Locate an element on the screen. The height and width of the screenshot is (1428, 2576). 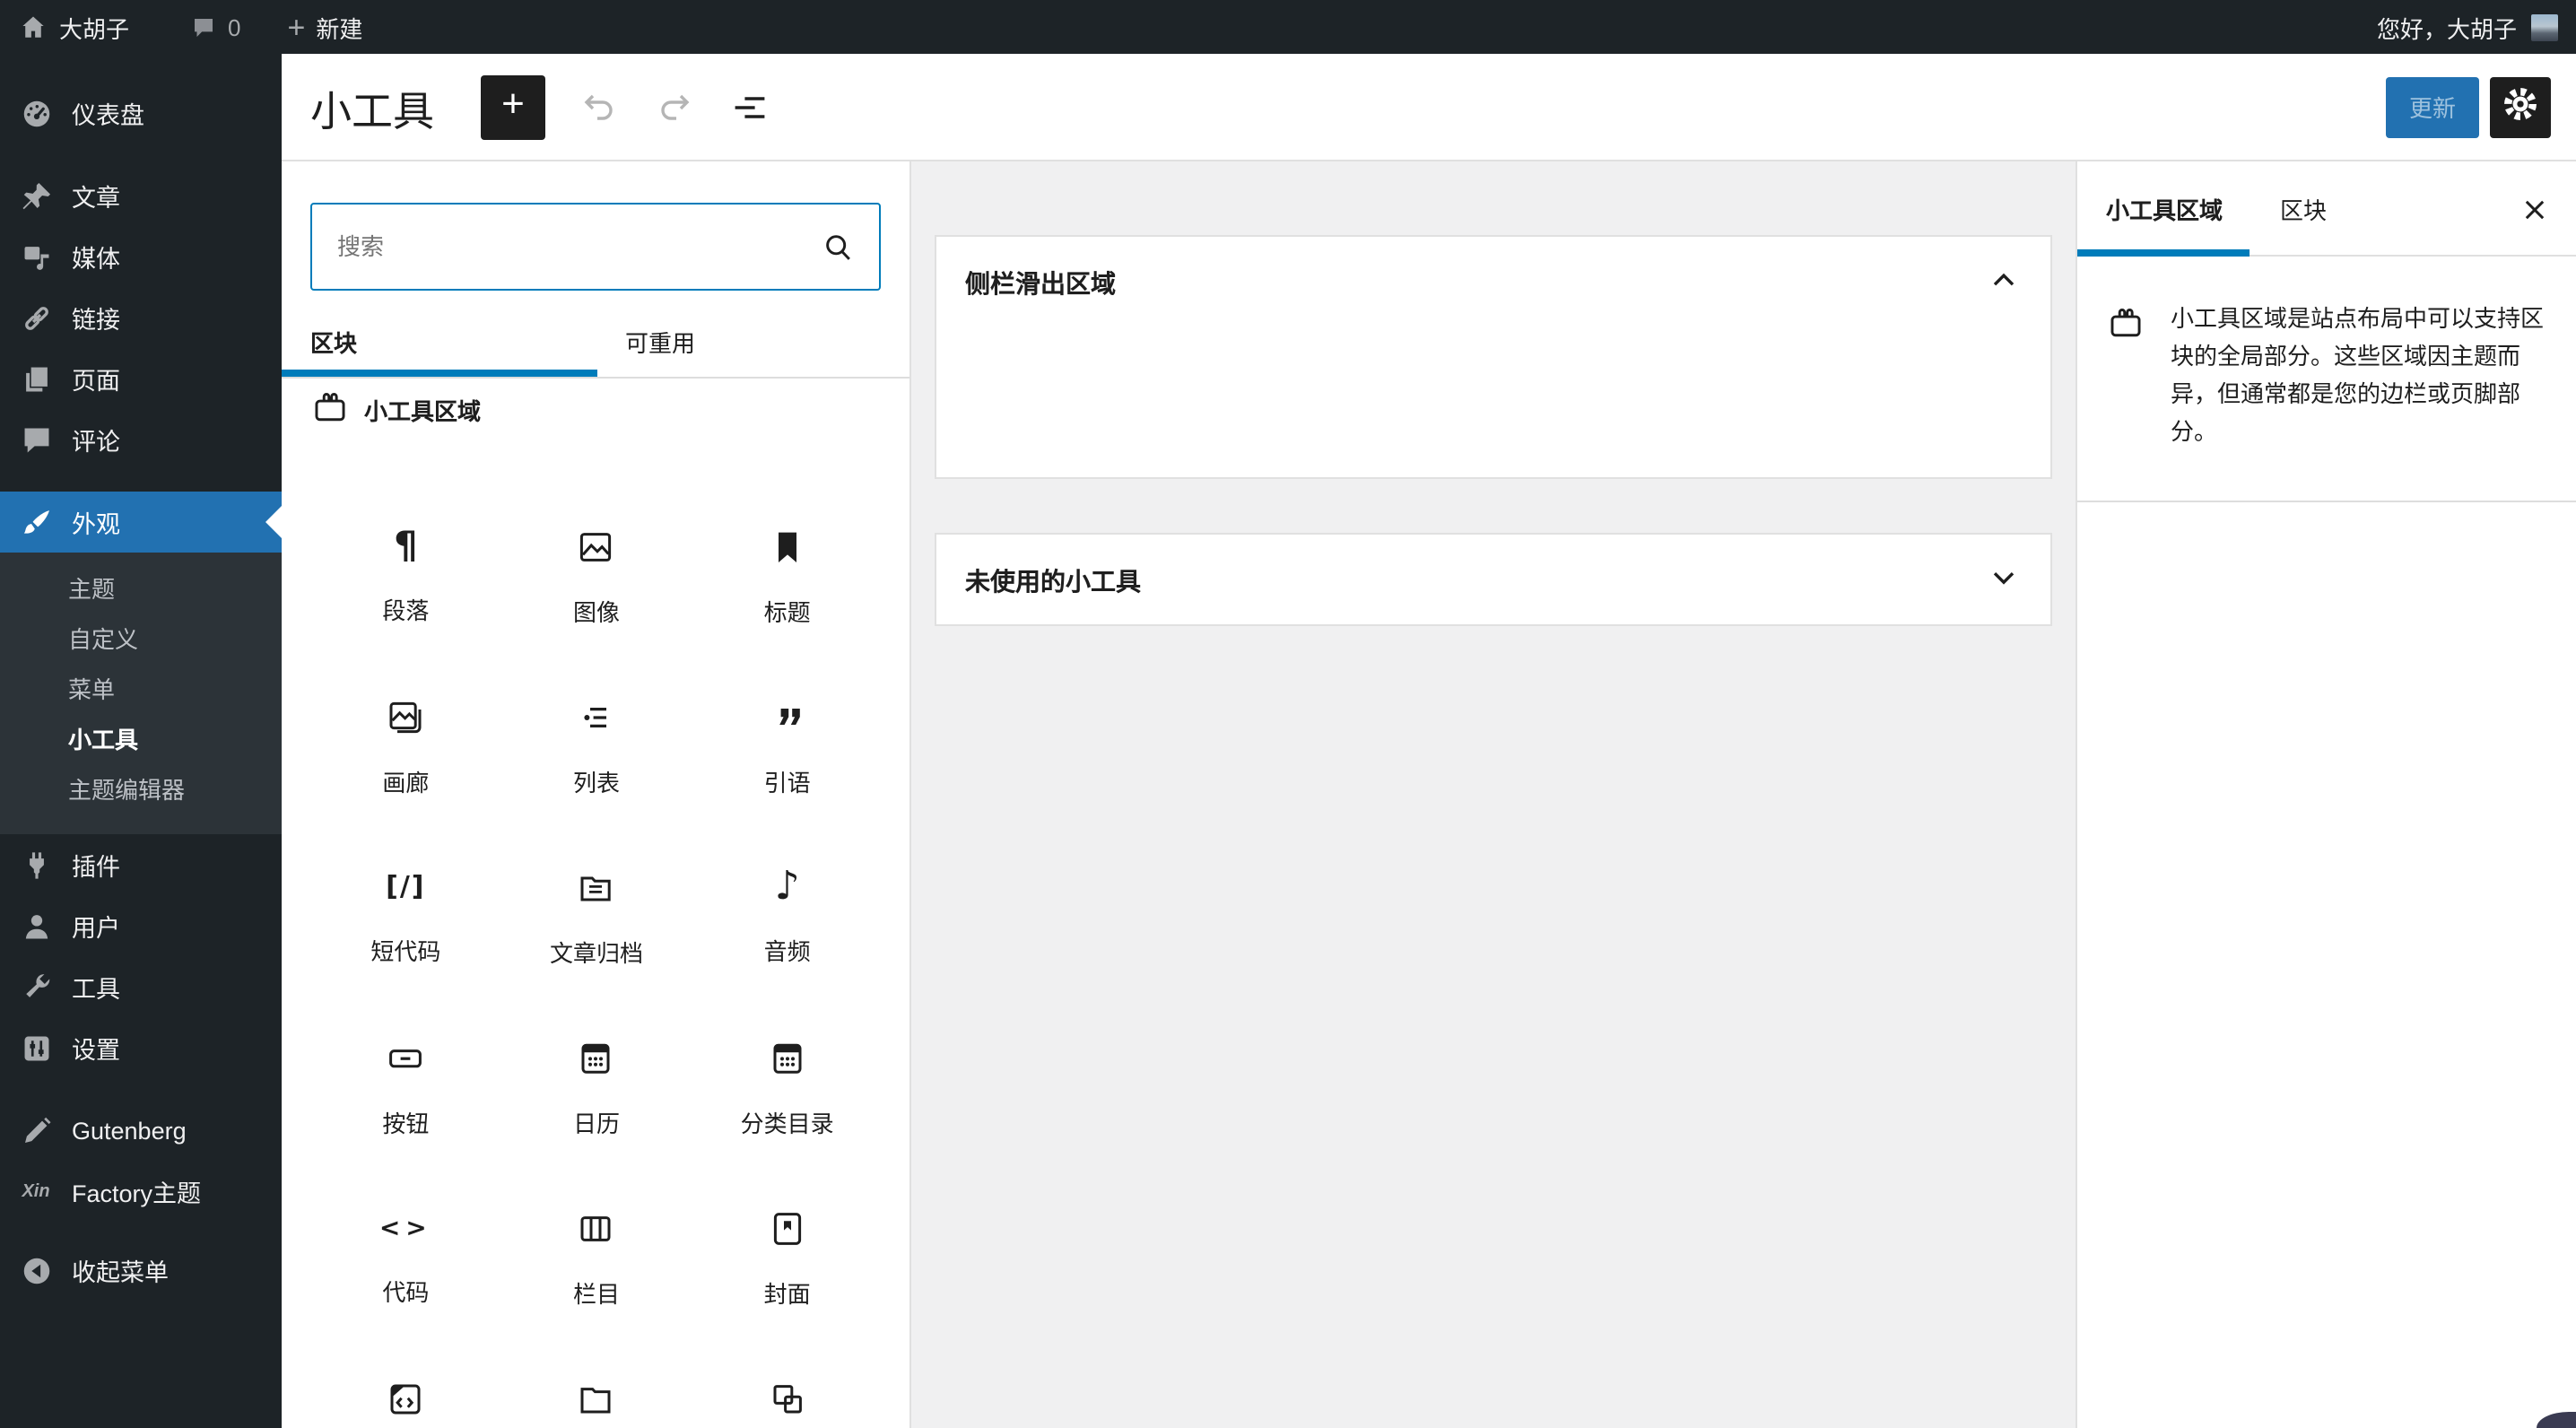
new-label: 新建 is located at coordinates (339, 29).